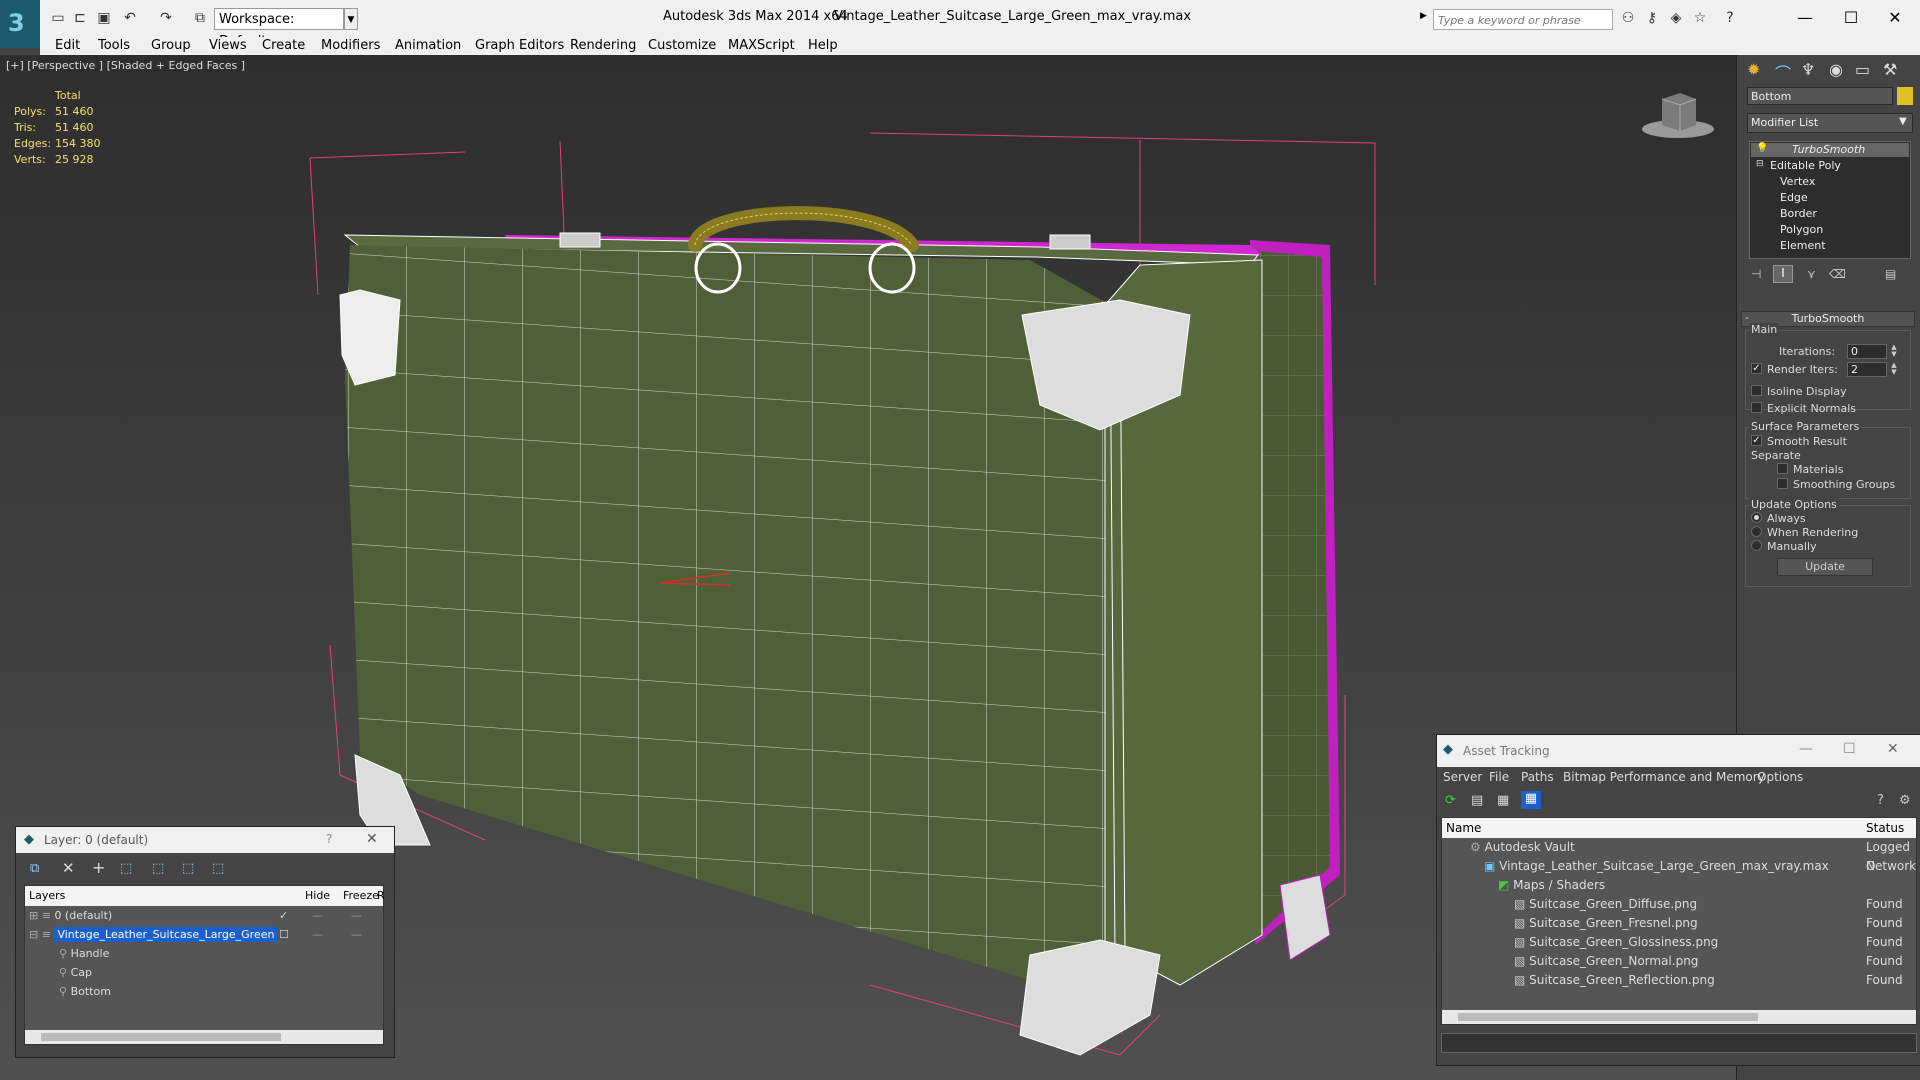  I want to click on motion-tab-icon: ◉, so click(1836, 69).